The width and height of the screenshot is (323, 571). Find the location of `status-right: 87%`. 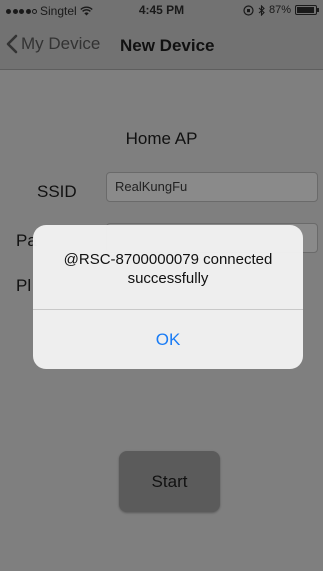

status-right: 87% is located at coordinates (281, 10).